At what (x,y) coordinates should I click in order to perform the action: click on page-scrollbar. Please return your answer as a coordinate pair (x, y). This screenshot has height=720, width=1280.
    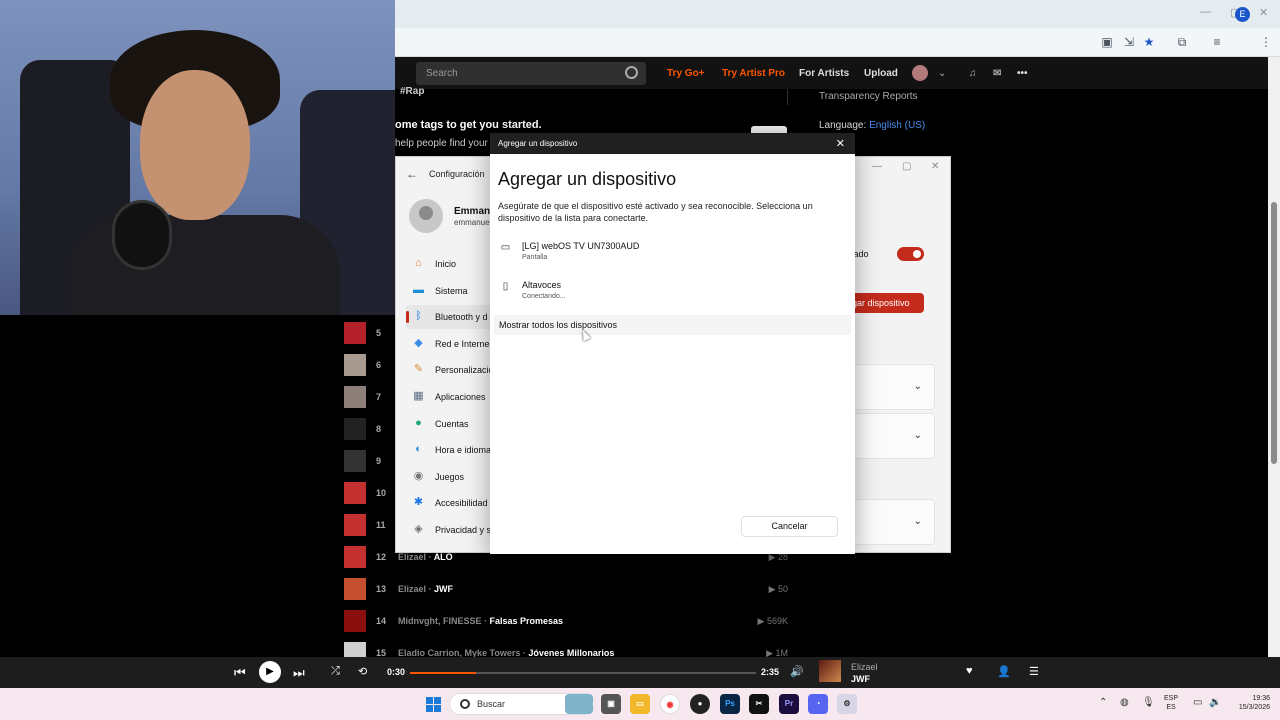
    Looking at the image, I should click on (1274, 357).